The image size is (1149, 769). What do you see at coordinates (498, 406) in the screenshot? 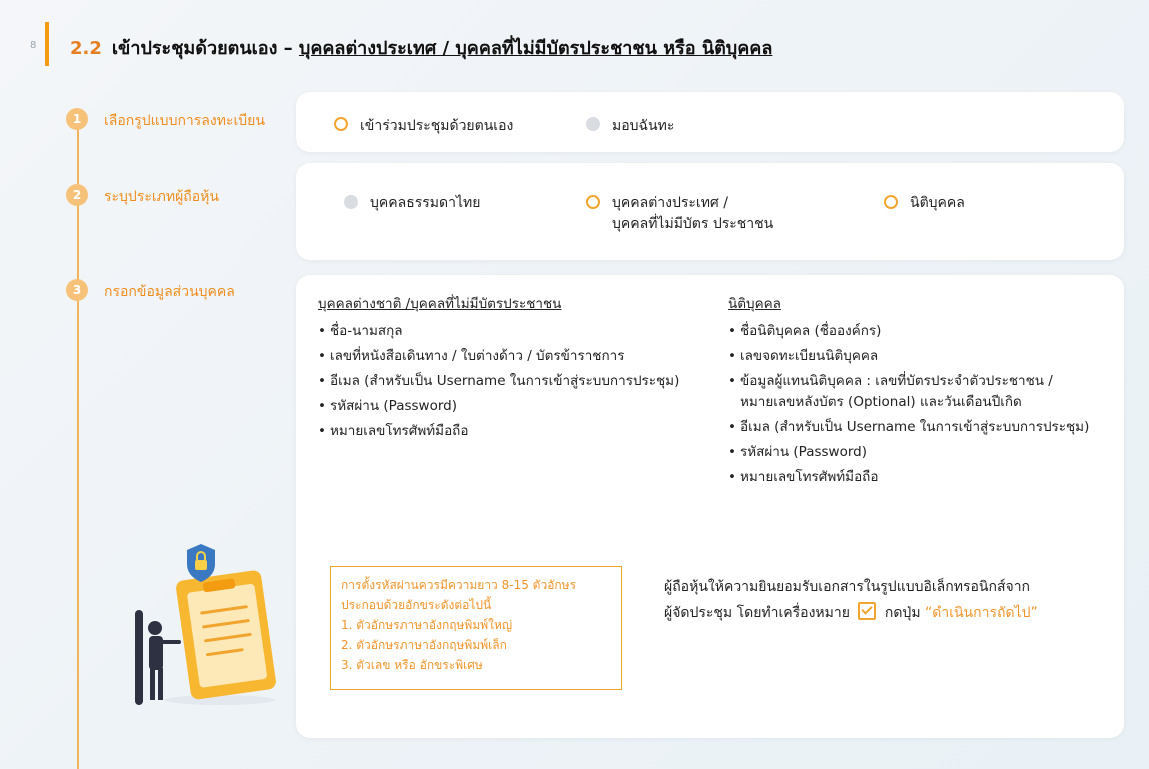
I see `foreign-item: รหัสผ่าน (Password)` at bounding box center [498, 406].